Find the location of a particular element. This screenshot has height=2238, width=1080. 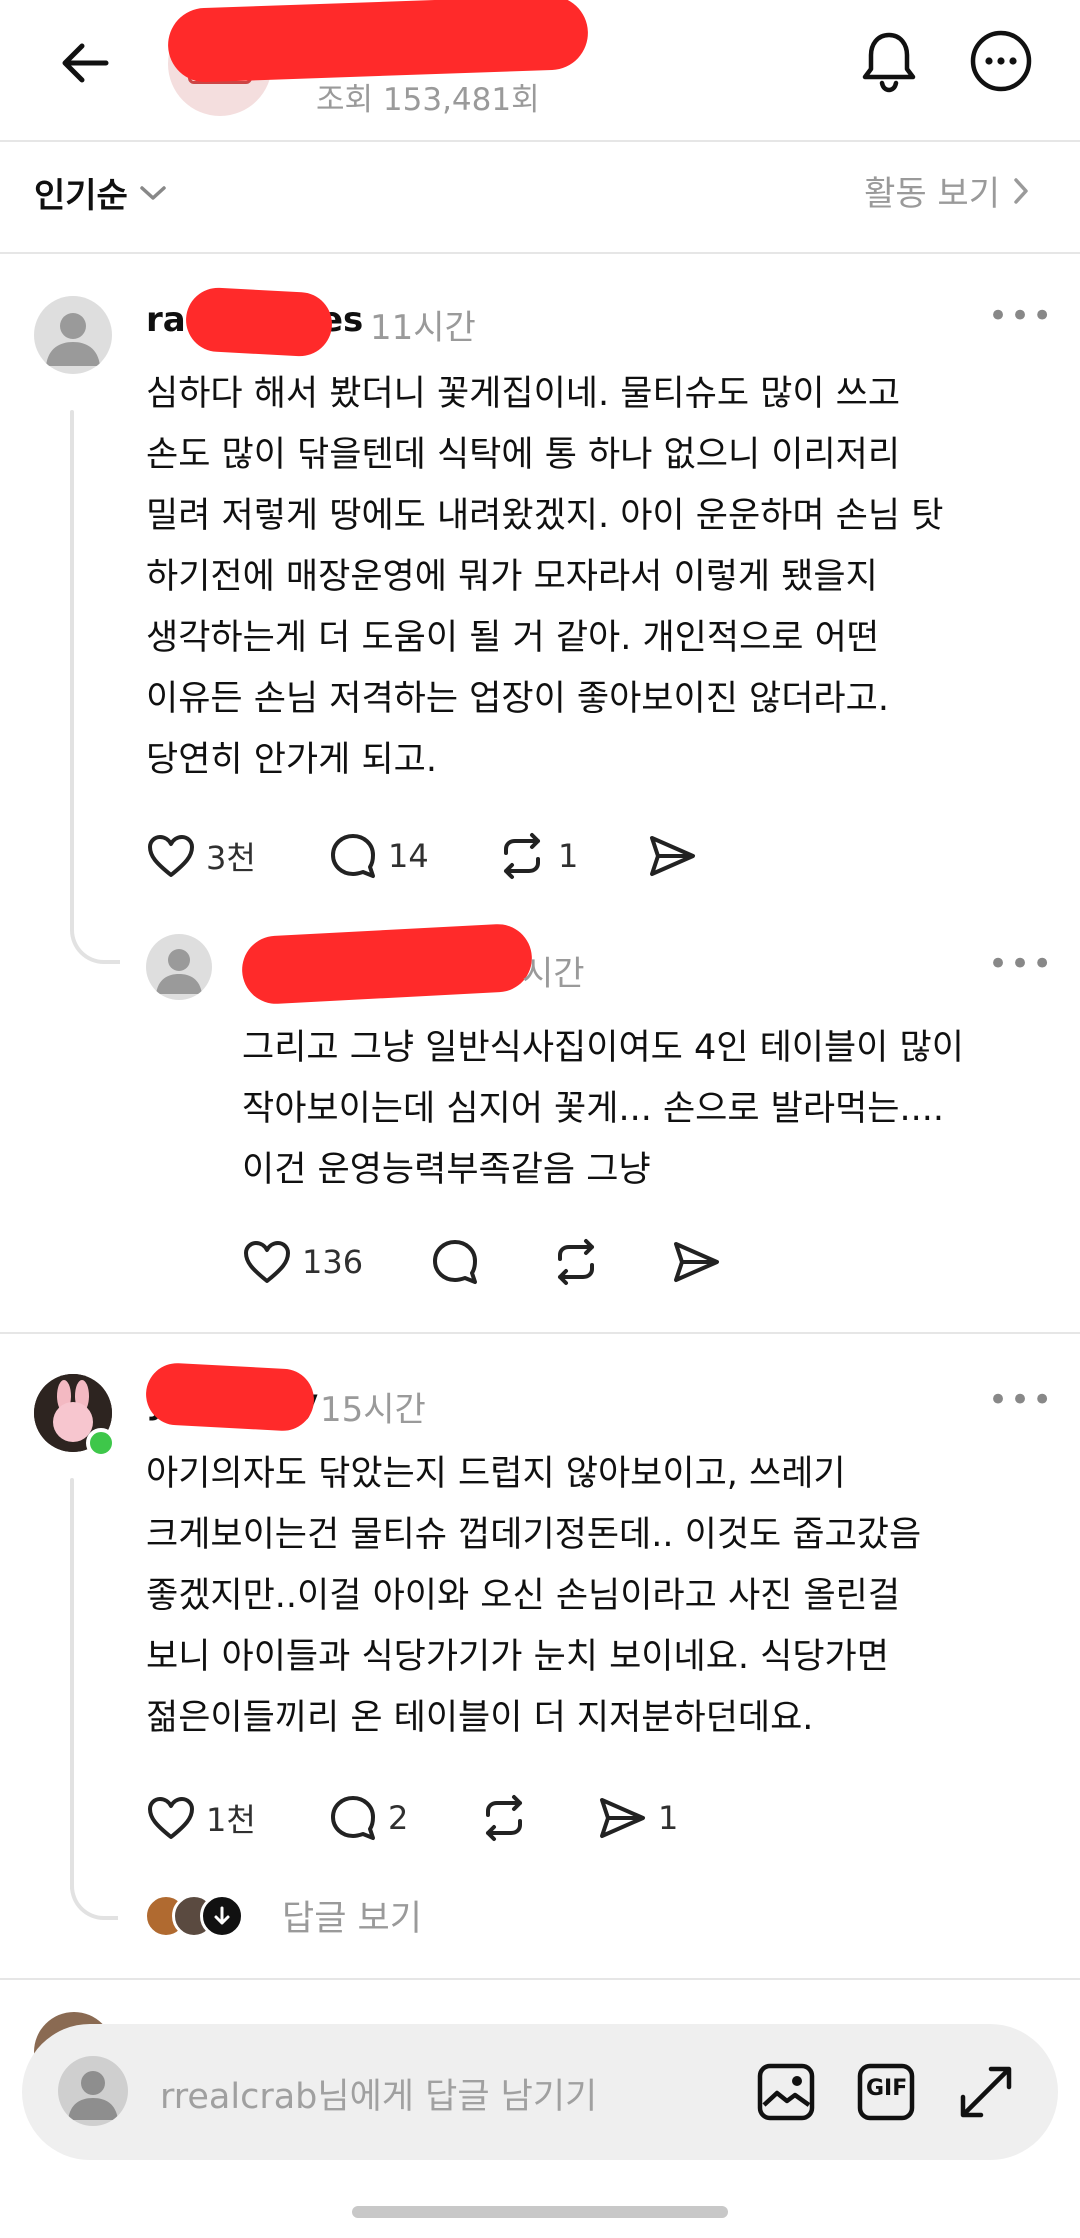

more-options-button is located at coordinates (1001, 61).